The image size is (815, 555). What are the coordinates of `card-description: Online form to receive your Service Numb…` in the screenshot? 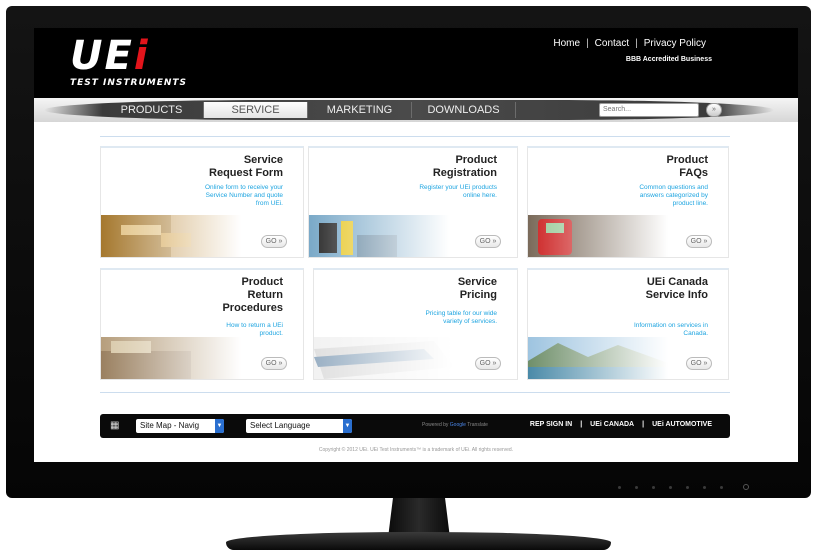 It's located at (243, 195).